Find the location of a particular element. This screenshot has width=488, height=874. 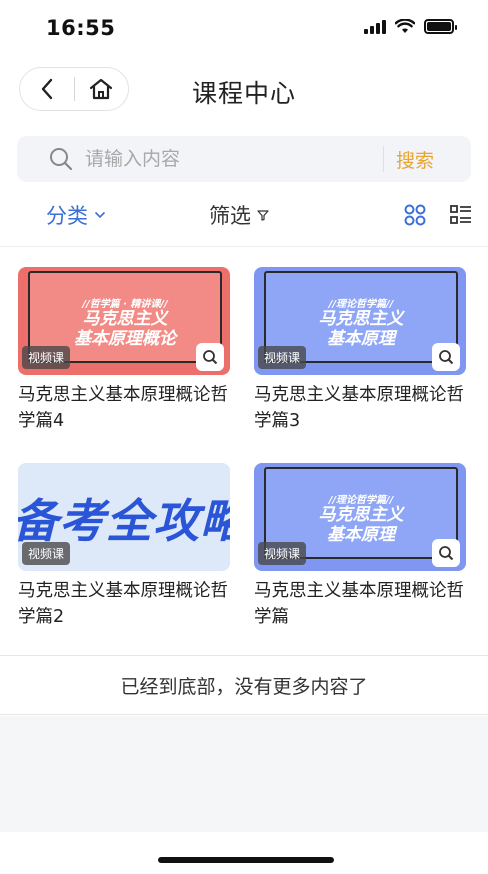

search-button: 搜索 is located at coordinates (415, 159).